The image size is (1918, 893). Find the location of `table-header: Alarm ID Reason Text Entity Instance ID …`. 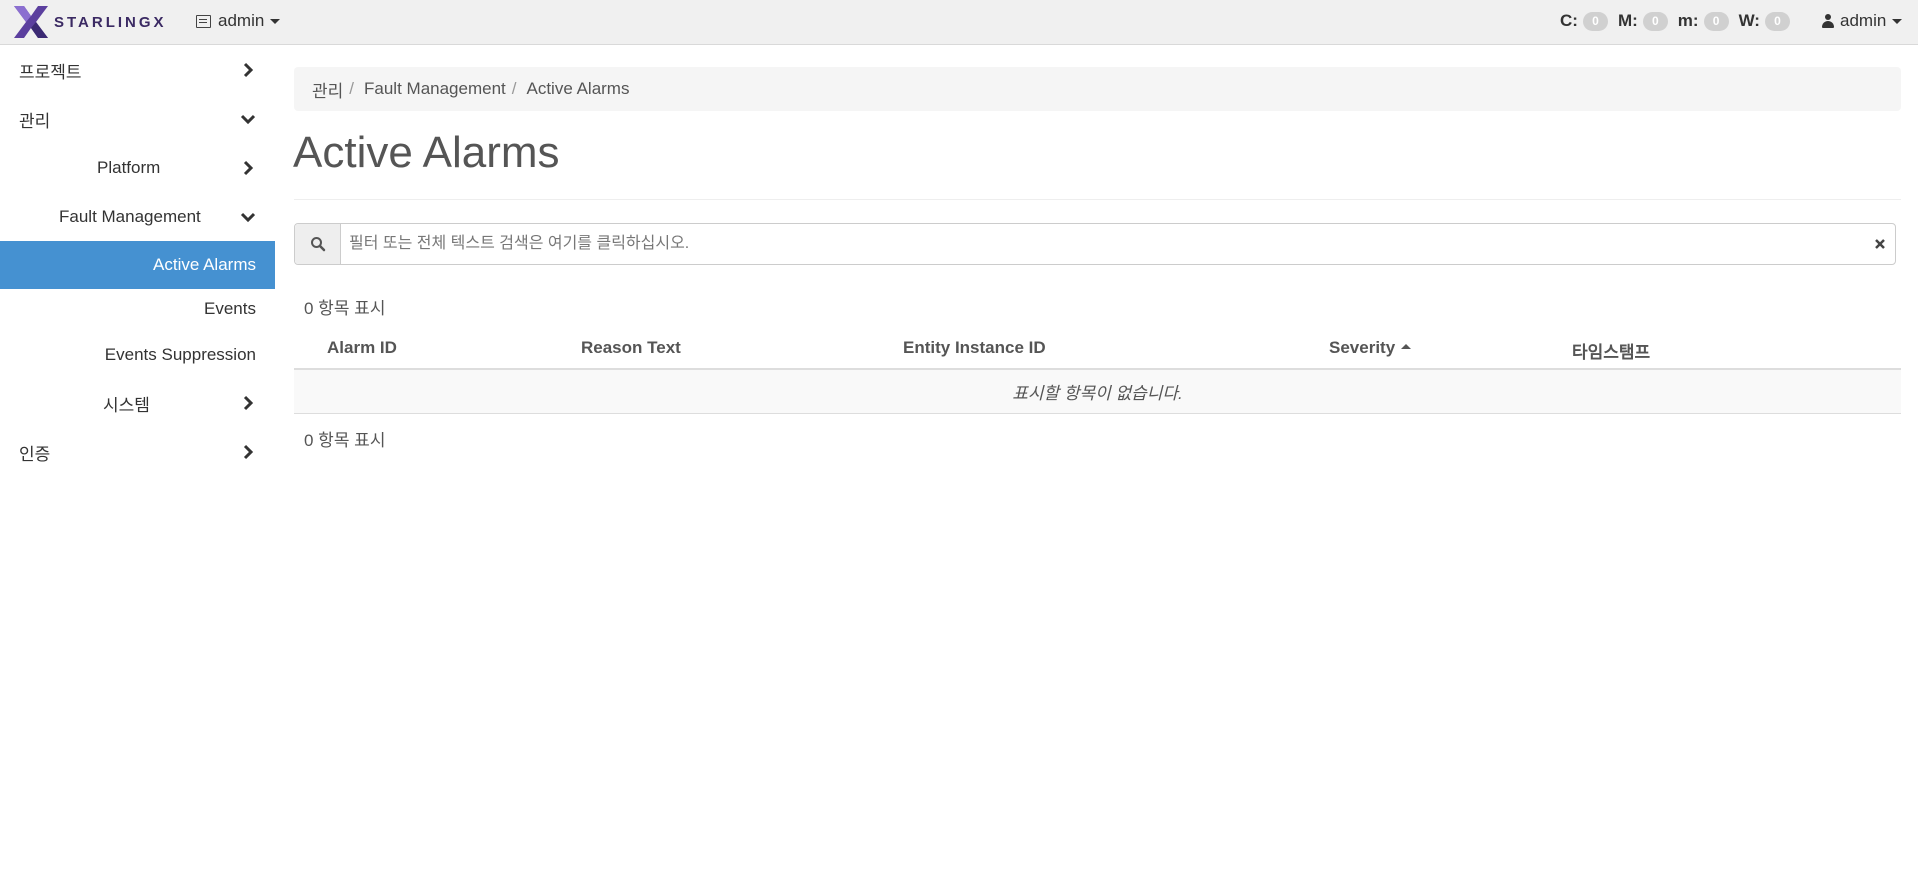

table-header: Alarm ID Reason Text Entity Instance ID … is located at coordinates (1097, 350).